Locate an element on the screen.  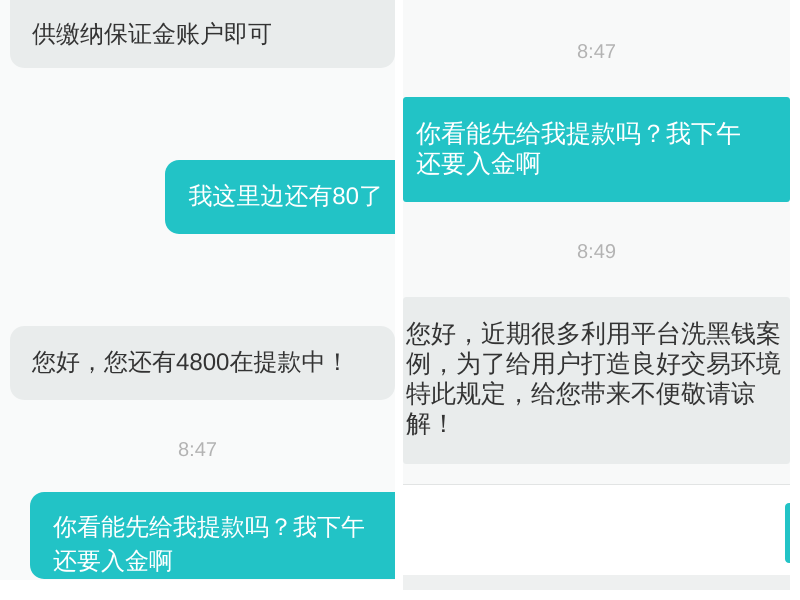
message-input-field is located at coordinates (596, 529).